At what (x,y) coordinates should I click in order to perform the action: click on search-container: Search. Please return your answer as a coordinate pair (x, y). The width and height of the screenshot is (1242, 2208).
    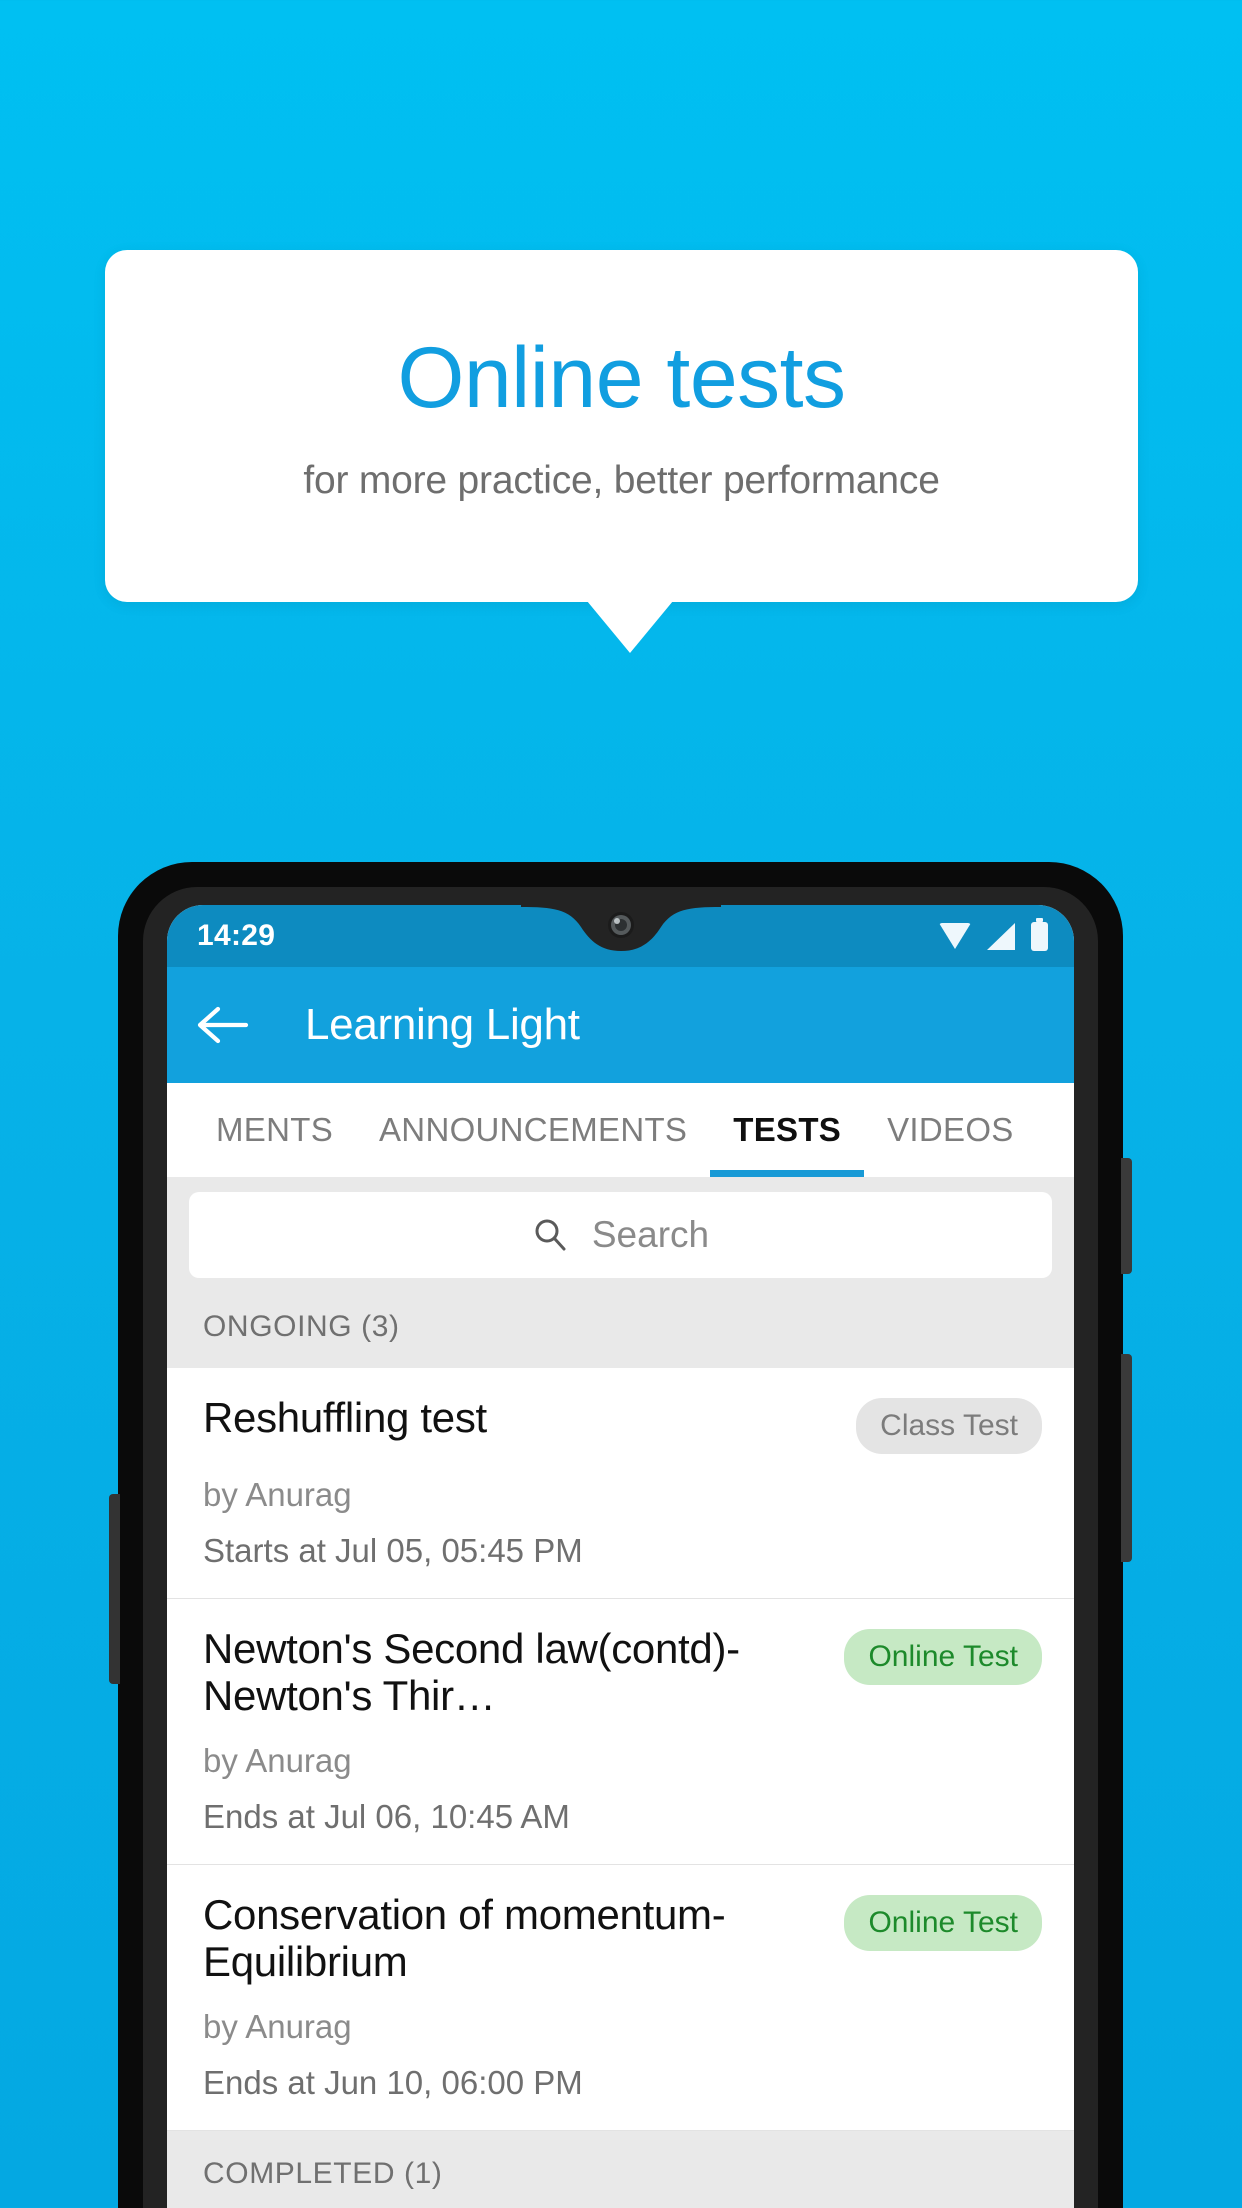
    Looking at the image, I should click on (620, 1236).